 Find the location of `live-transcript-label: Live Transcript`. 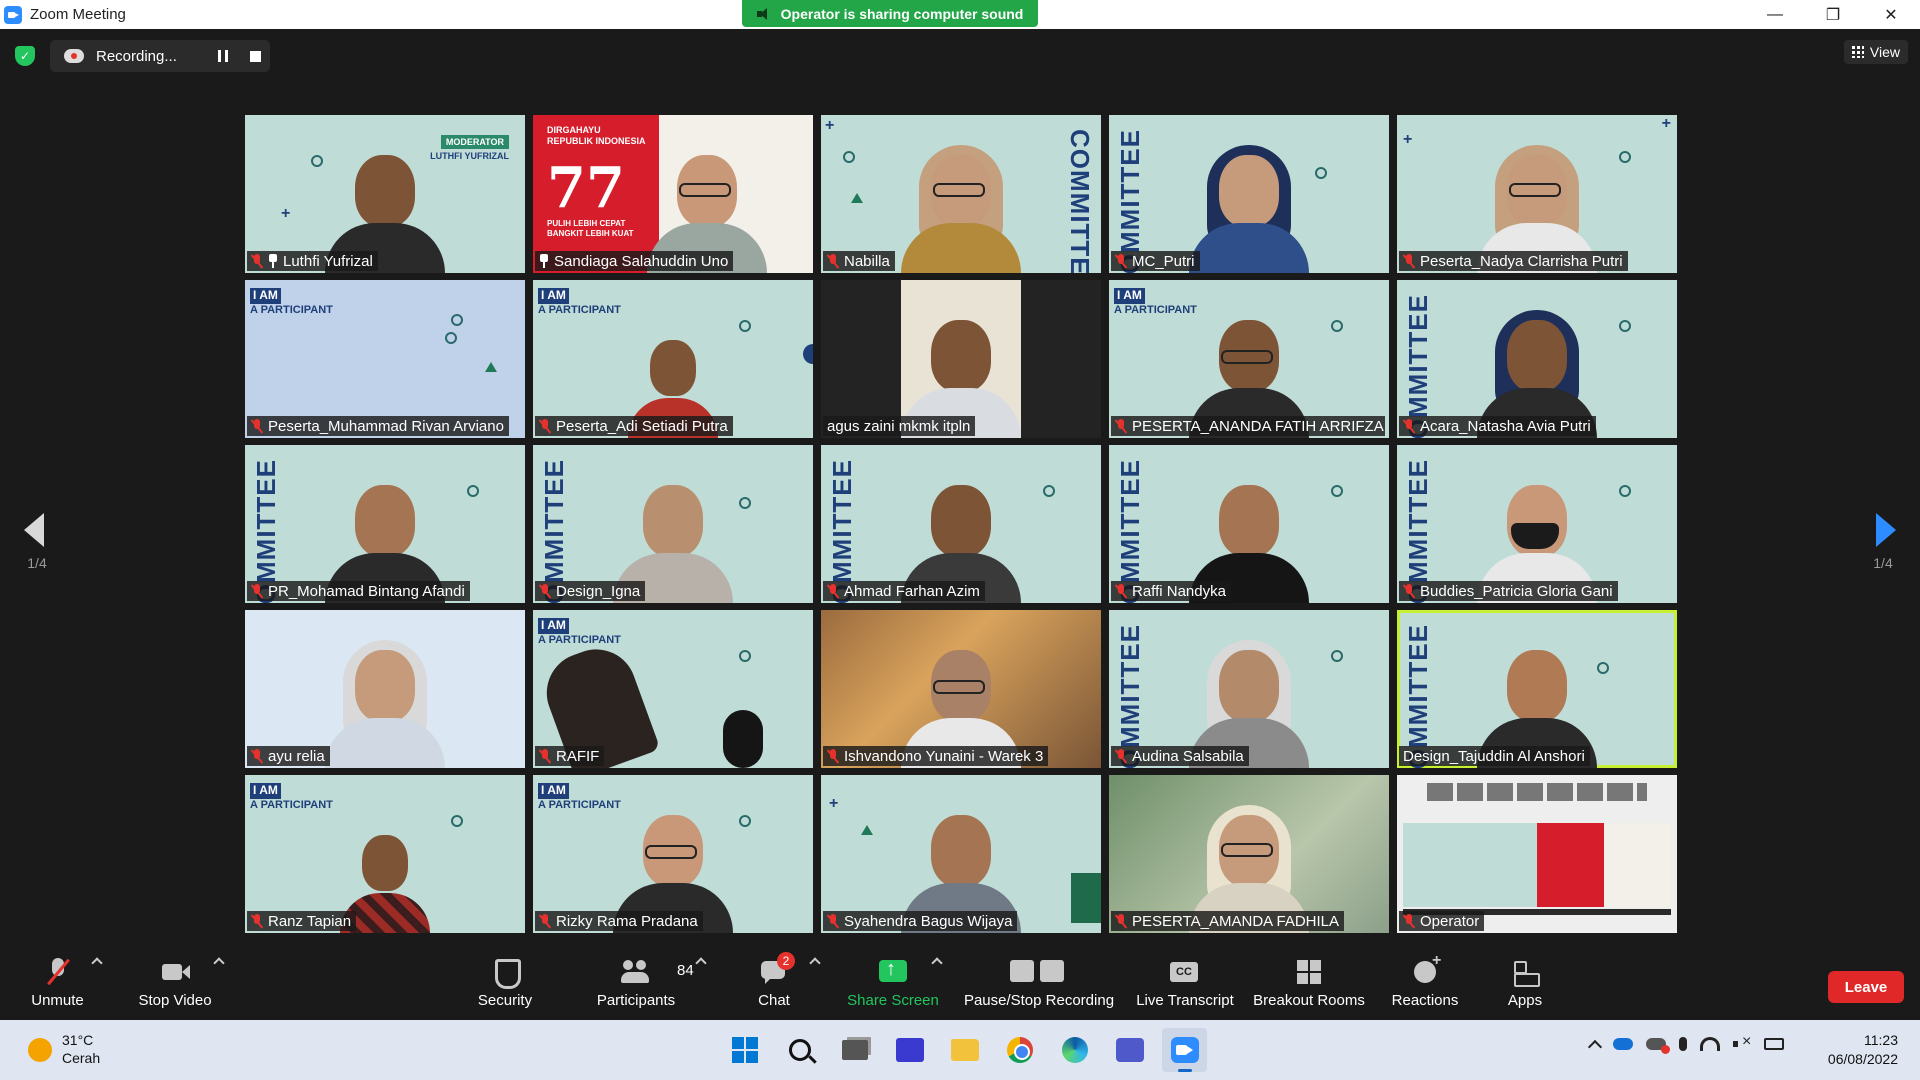

live-transcript-label: Live Transcript is located at coordinates (1185, 1000).